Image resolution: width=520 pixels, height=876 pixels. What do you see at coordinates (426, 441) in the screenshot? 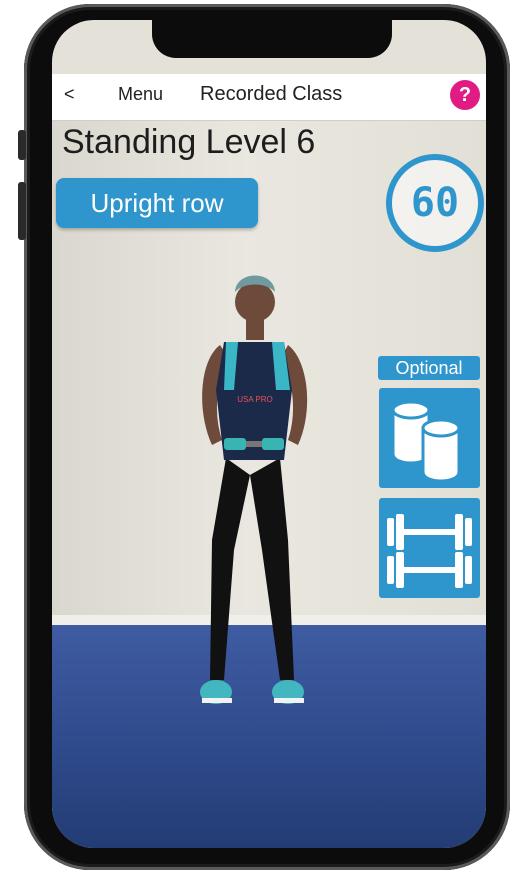
I see `cans-icon` at bounding box center [426, 441].